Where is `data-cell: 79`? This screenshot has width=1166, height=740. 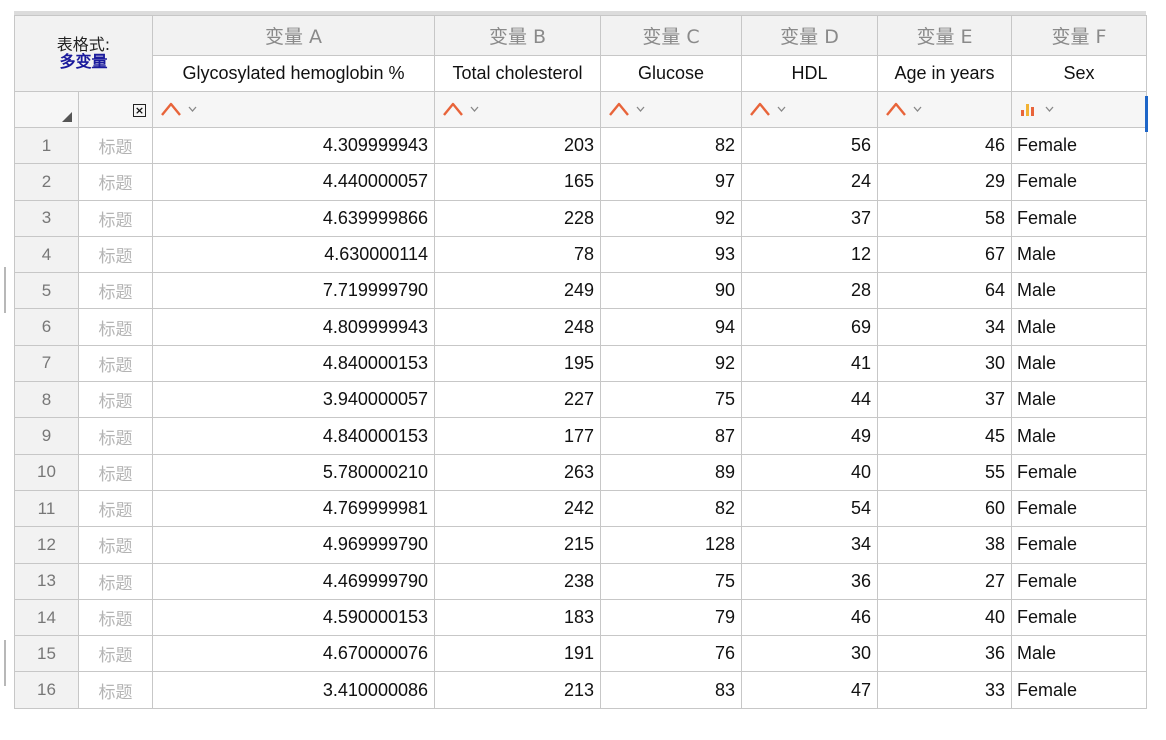
data-cell: 79 is located at coordinates (671, 617).